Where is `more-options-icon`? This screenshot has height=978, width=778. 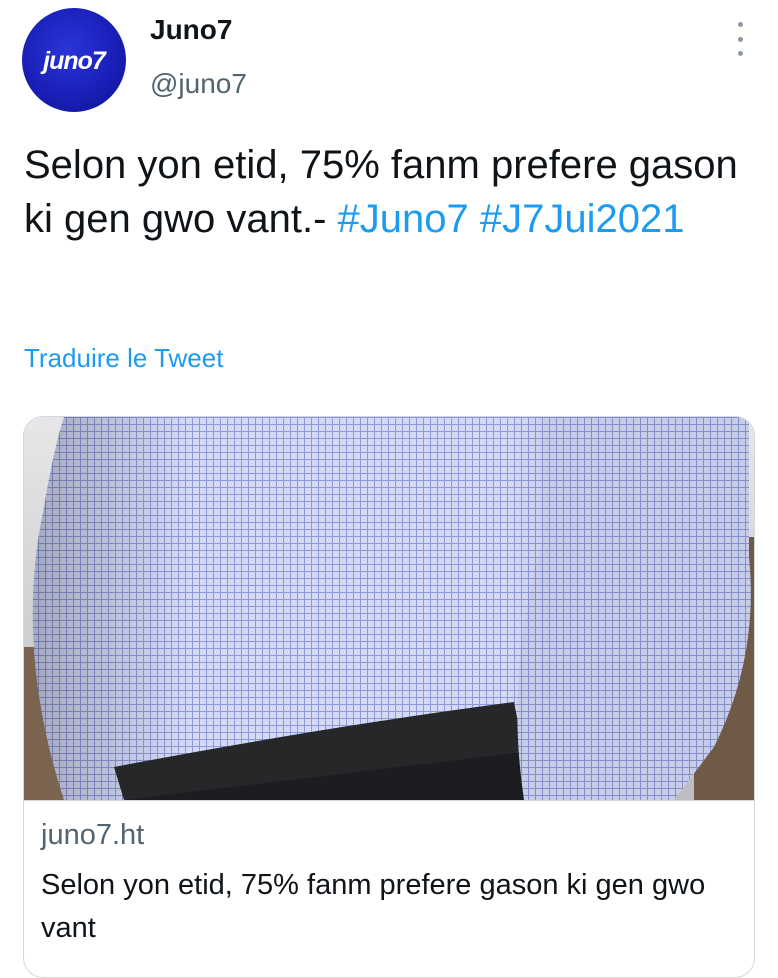
more-options-icon is located at coordinates (740, 39).